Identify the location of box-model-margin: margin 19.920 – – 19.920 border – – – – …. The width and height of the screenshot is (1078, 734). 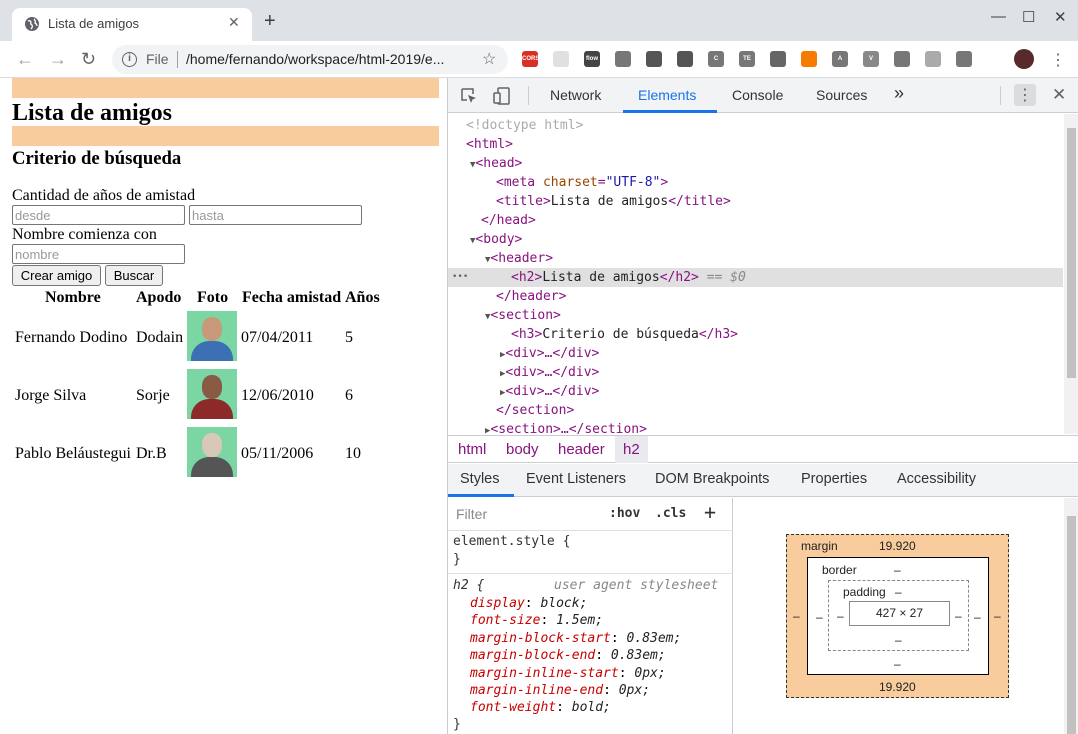
(897, 616).